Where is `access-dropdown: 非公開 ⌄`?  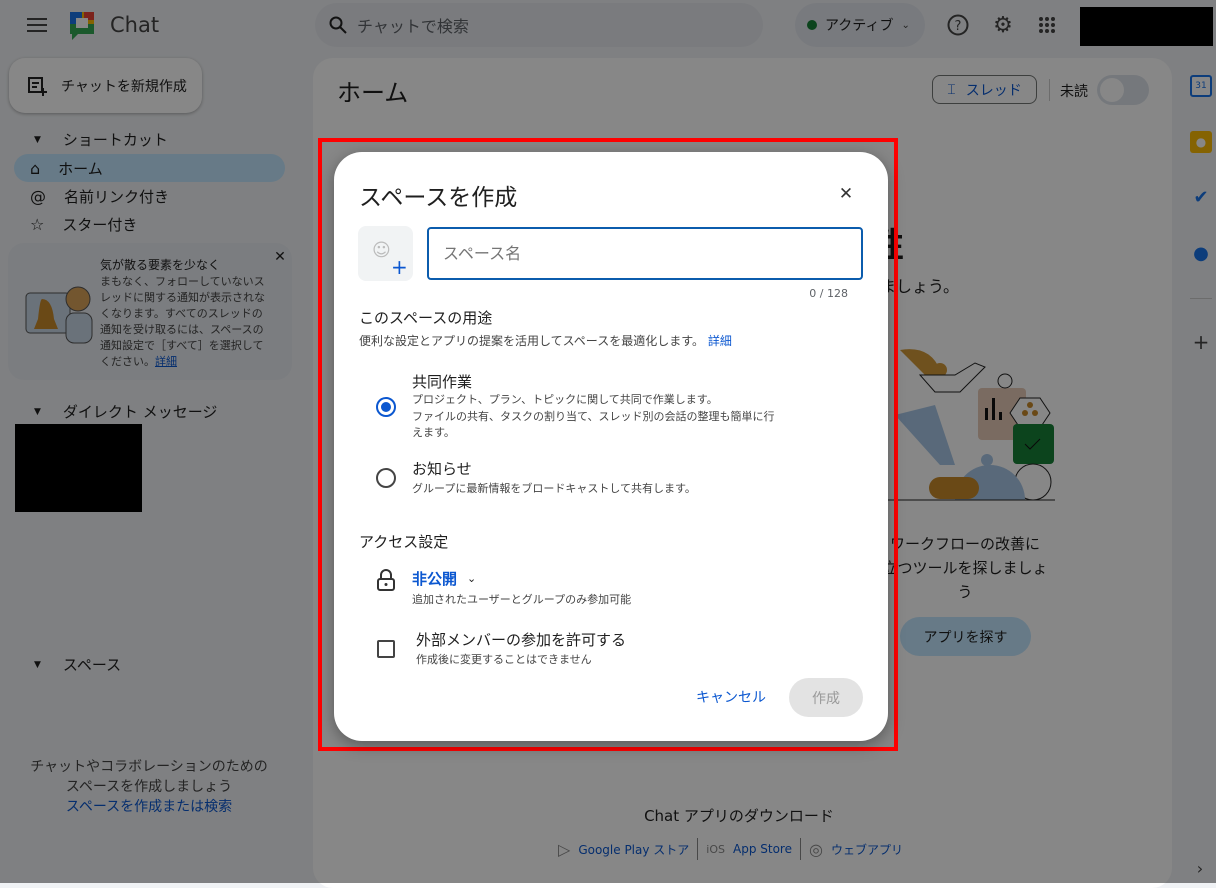 access-dropdown: 非公開 ⌄ is located at coordinates (444, 578).